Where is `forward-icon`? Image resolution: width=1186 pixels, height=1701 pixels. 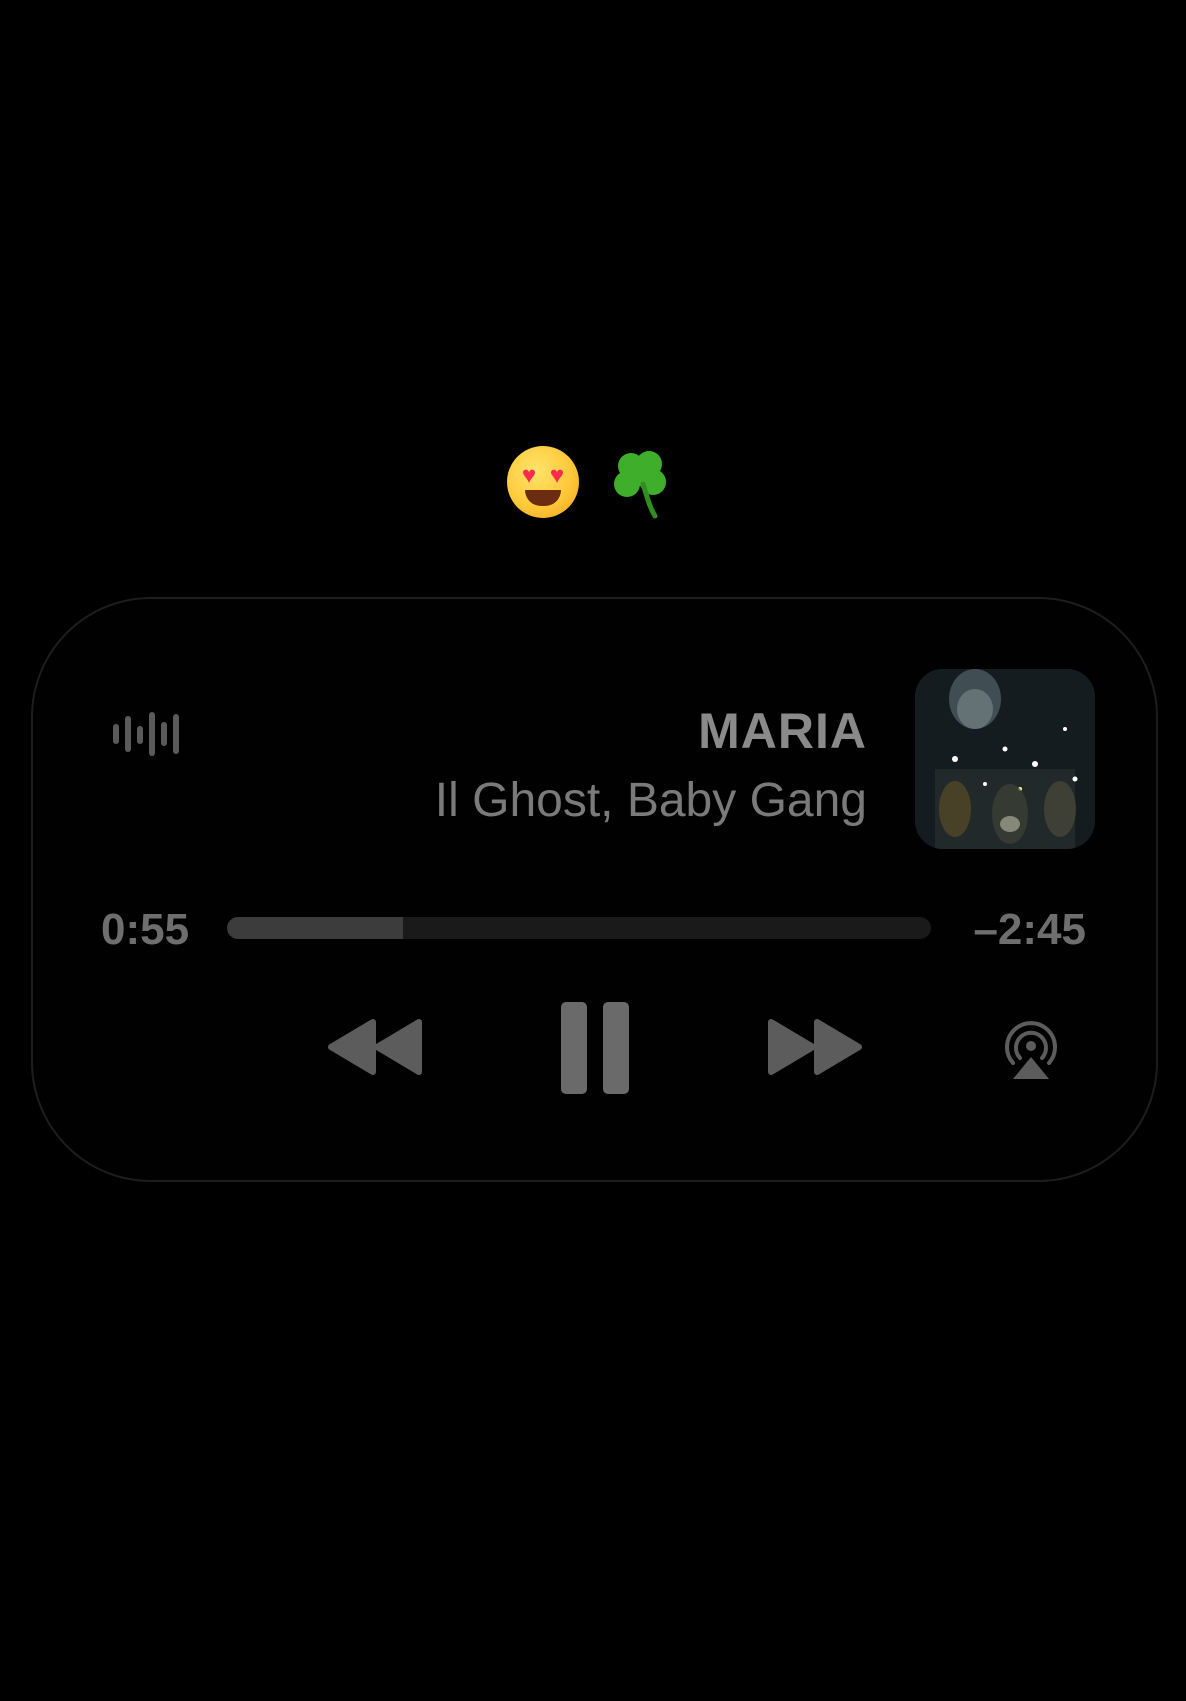
forward-icon is located at coordinates (815, 1047).